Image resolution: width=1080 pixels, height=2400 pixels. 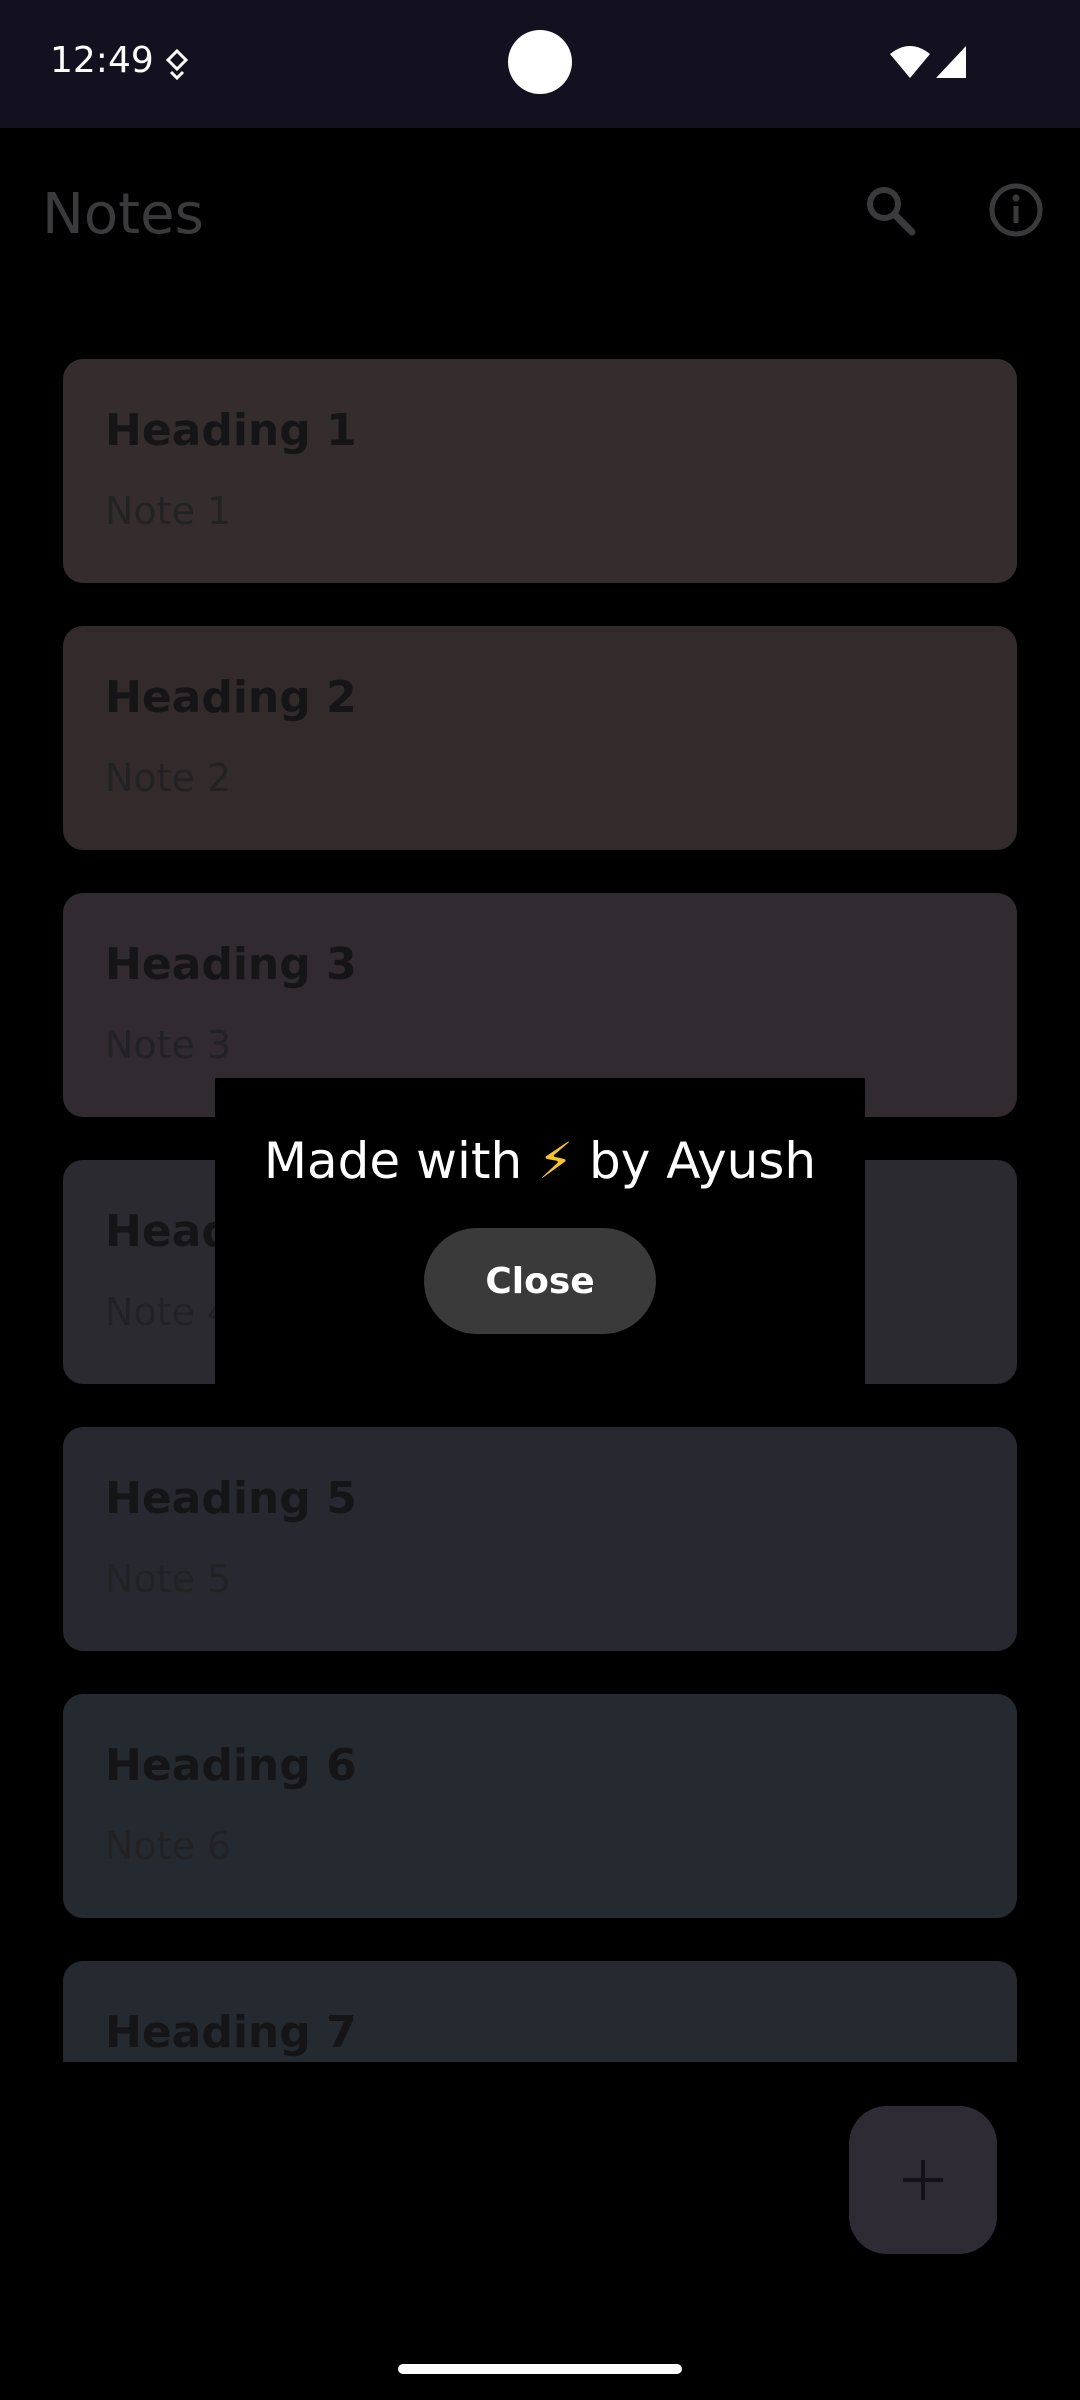 I want to click on note-heading: Heading 1, so click(x=231, y=430).